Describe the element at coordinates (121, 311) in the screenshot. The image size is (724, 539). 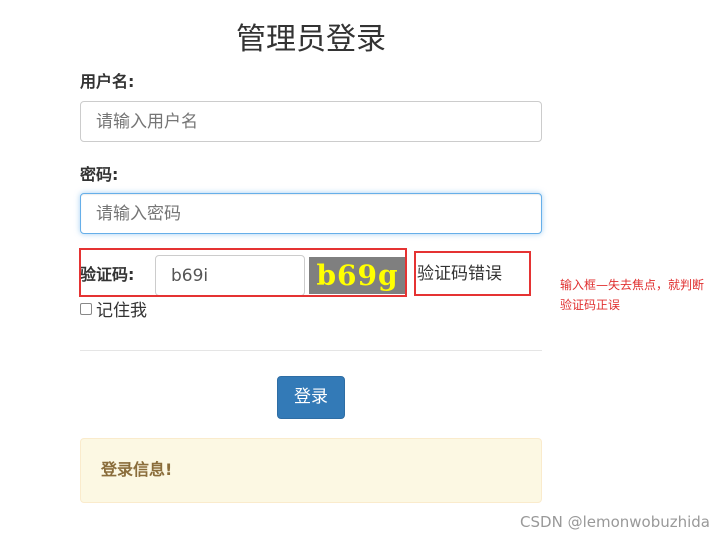
I see `remember-label: 记住我` at that location.